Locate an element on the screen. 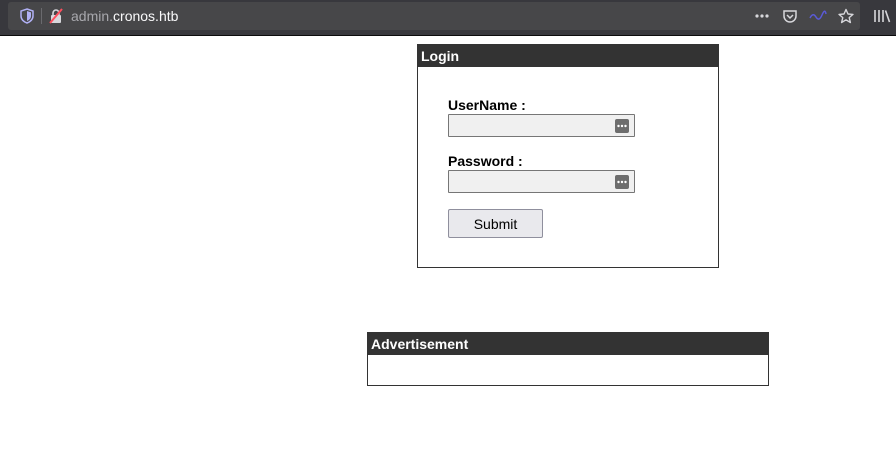 The width and height of the screenshot is (896, 456). url-subdomain: admin. is located at coordinates (92, 16).